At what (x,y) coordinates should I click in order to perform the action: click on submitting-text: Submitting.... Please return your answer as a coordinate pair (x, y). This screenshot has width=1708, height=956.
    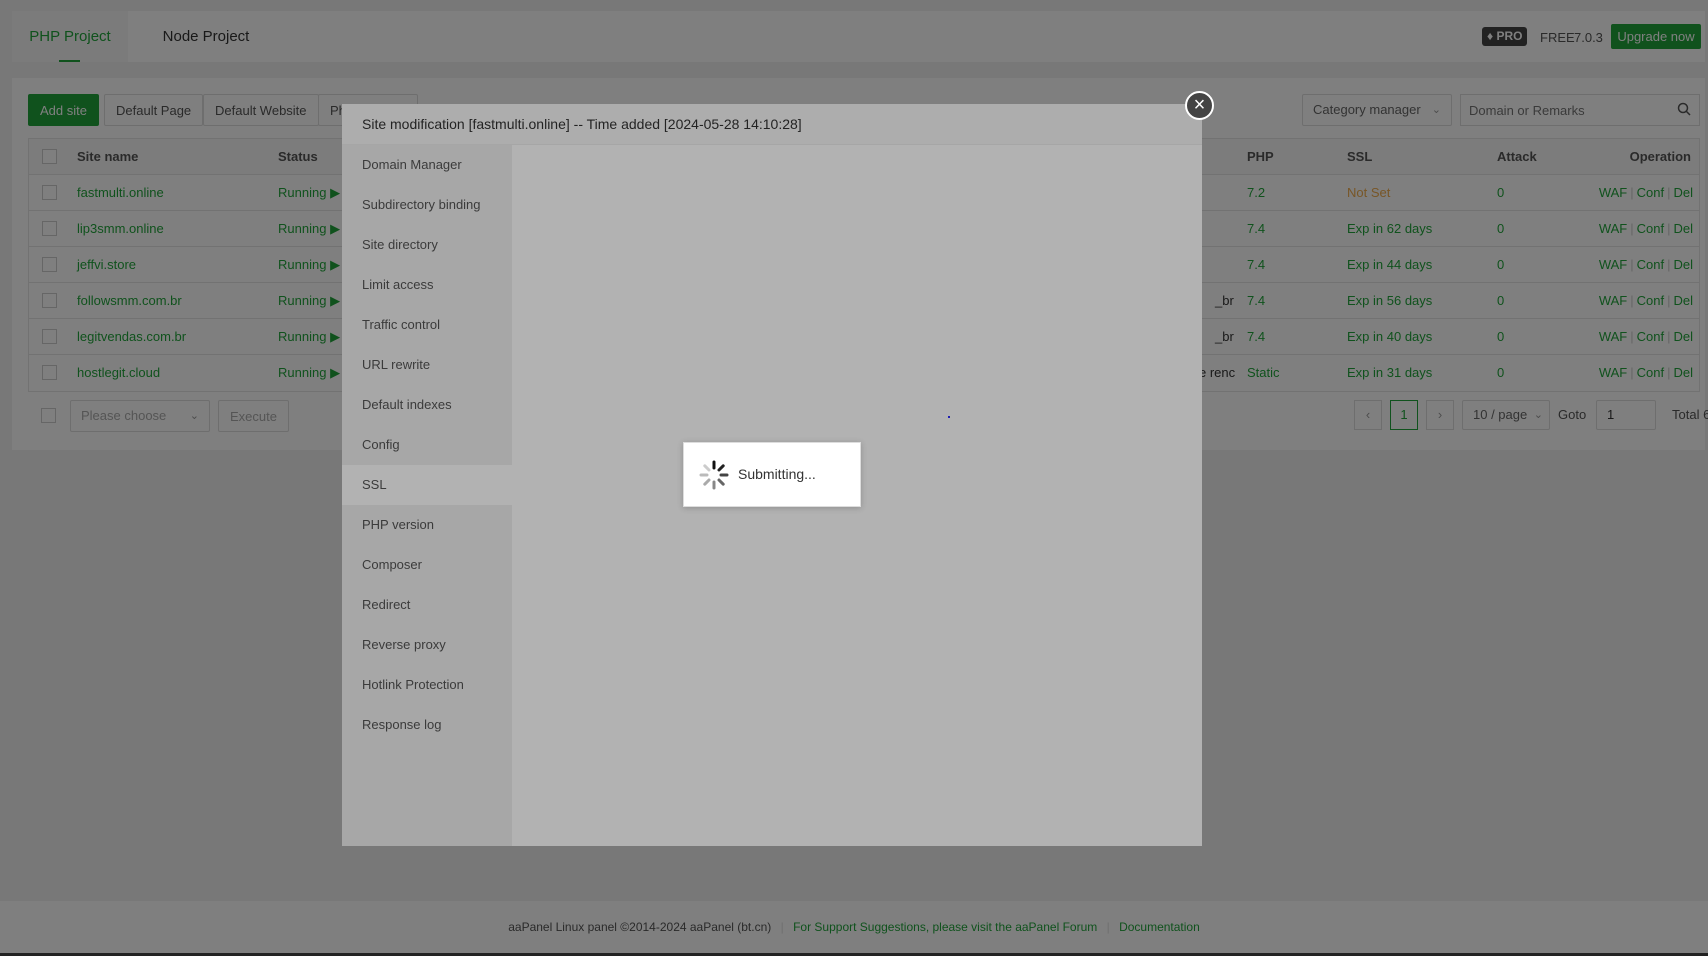
    Looking at the image, I should click on (777, 474).